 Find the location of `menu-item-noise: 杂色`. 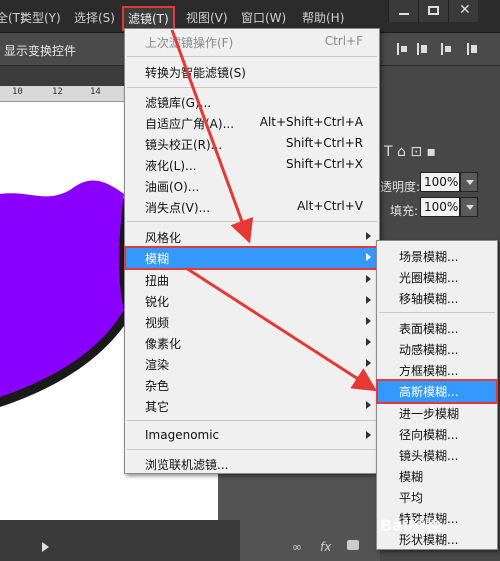

menu-item-noise: 杂色 is located at coordinates (252, 384).